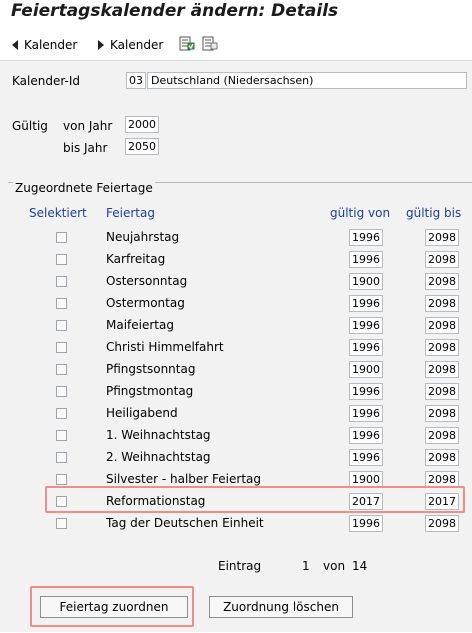 This screenshot has height=633, width=472. What do you see at coordinates (433, 213) in the screenshot?
I see `column-header-valid-to: gültig bis` at bounding box center [433, 213].